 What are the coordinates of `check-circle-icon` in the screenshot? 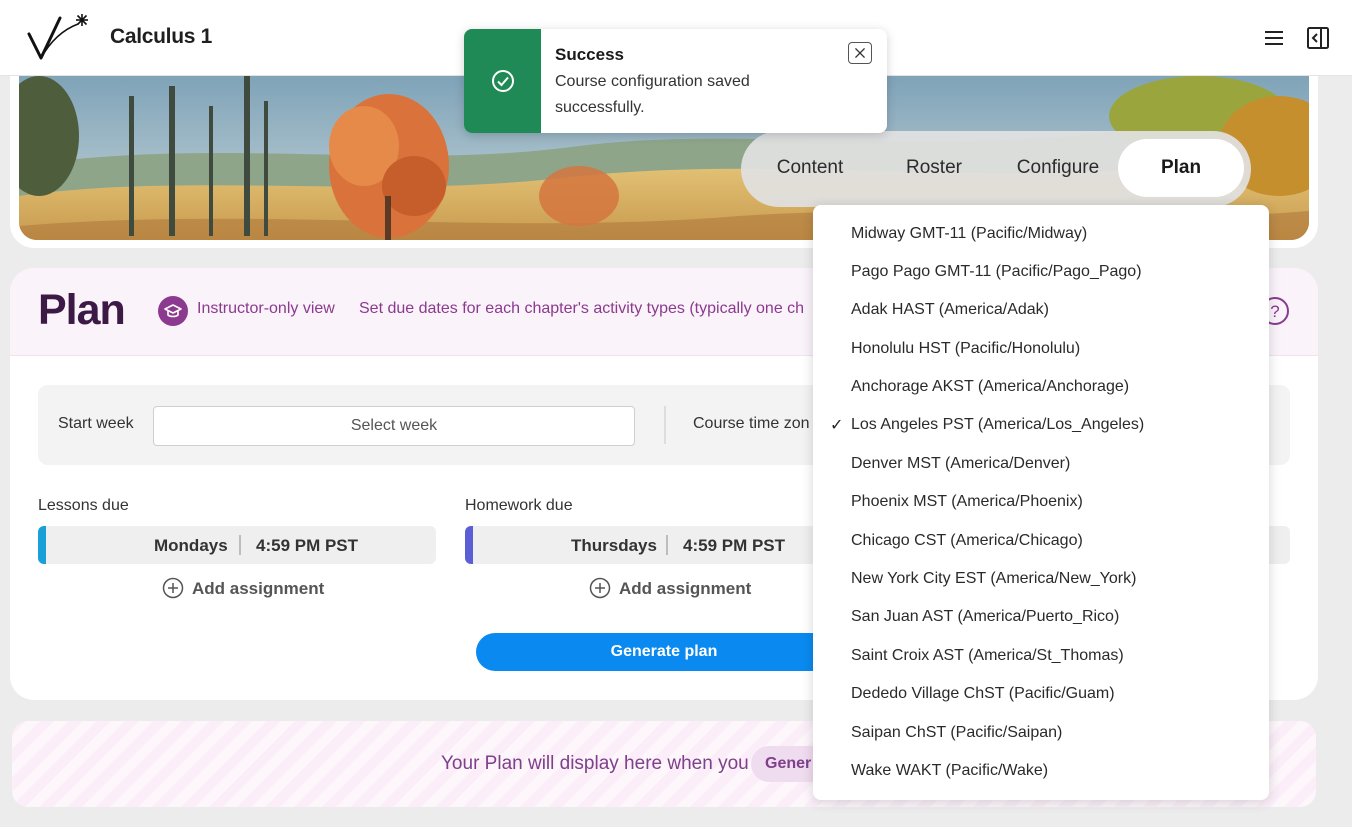 It's located at (503, 81).